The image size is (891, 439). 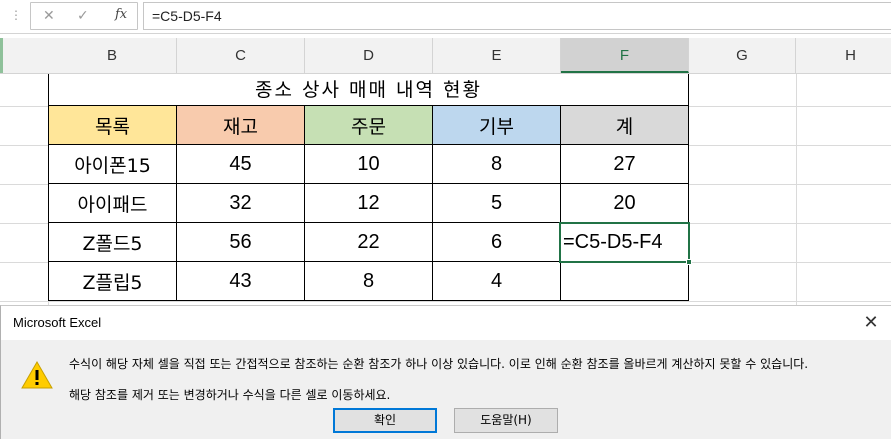 What do you see at coordinates (517, 16) in the screenshot?
I see `formula-input: =C5-D5-F4` at bounding box center [517, 16].